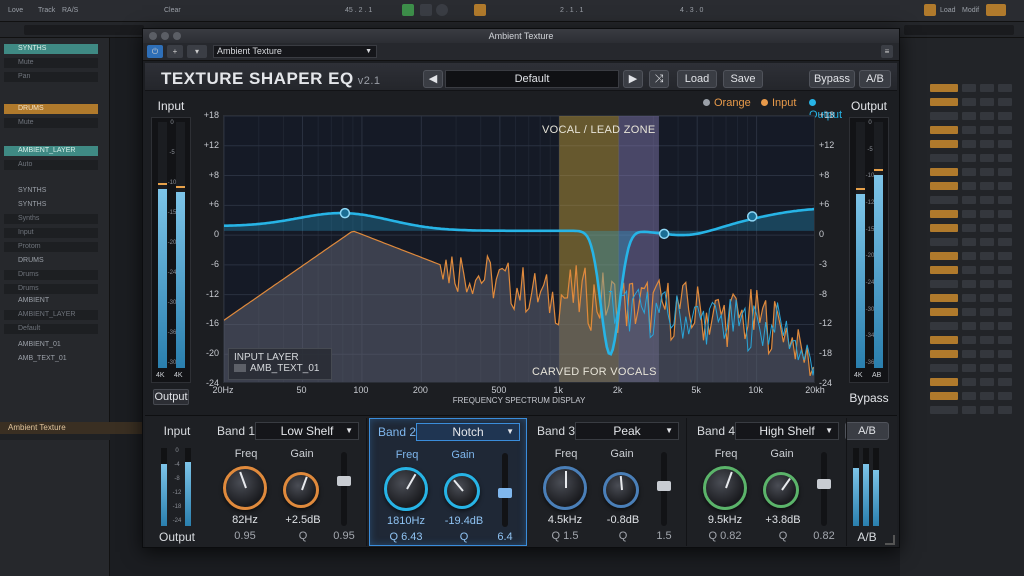 The image size is (1024, 576). What do you see at coordinates (51, 329) in the screenshot?
I see `track-item: Default` at bounding box center [51, 329].